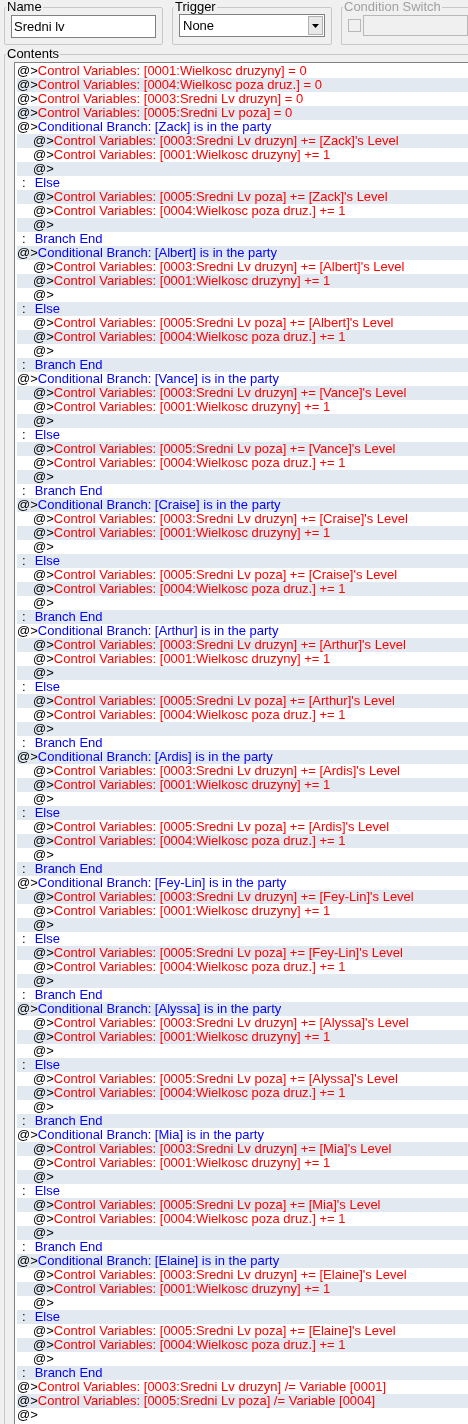  Describe the element at coordinates (242, 197) in the screenshot. I see `event-command: @>Control Variables: [0005:Sredni Lv poza] += [Zack]'s Level` at that location.